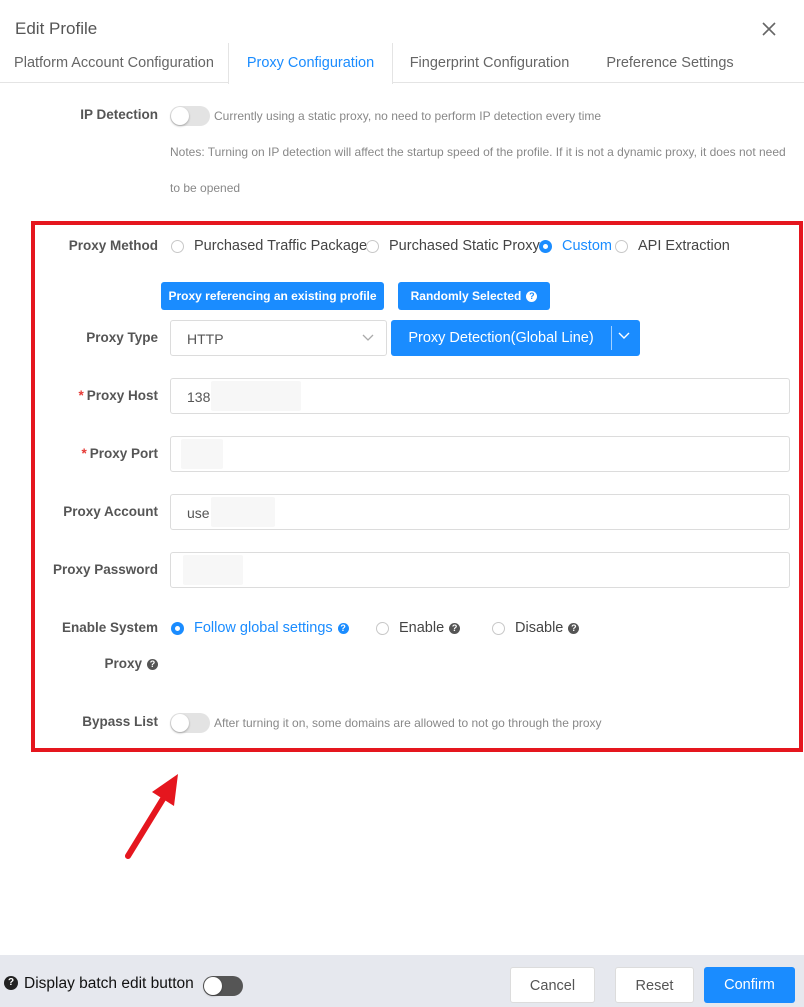  Describe the element at coordinates (109, 627) in the screenshot. I see `system-proxy-label: Enable System` at that location.